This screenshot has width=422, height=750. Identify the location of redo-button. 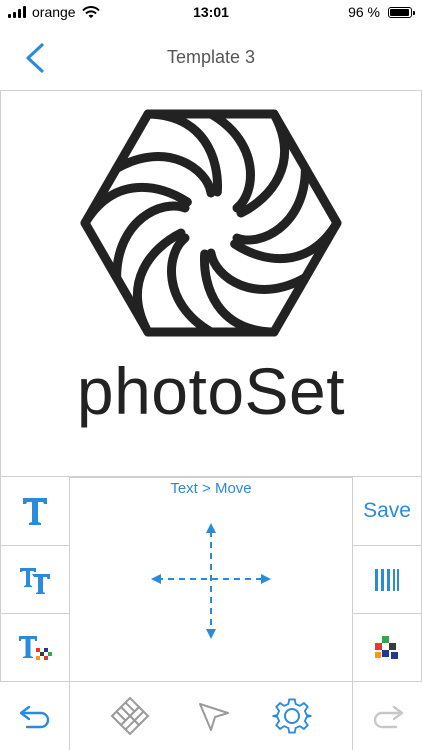
(387, 716).